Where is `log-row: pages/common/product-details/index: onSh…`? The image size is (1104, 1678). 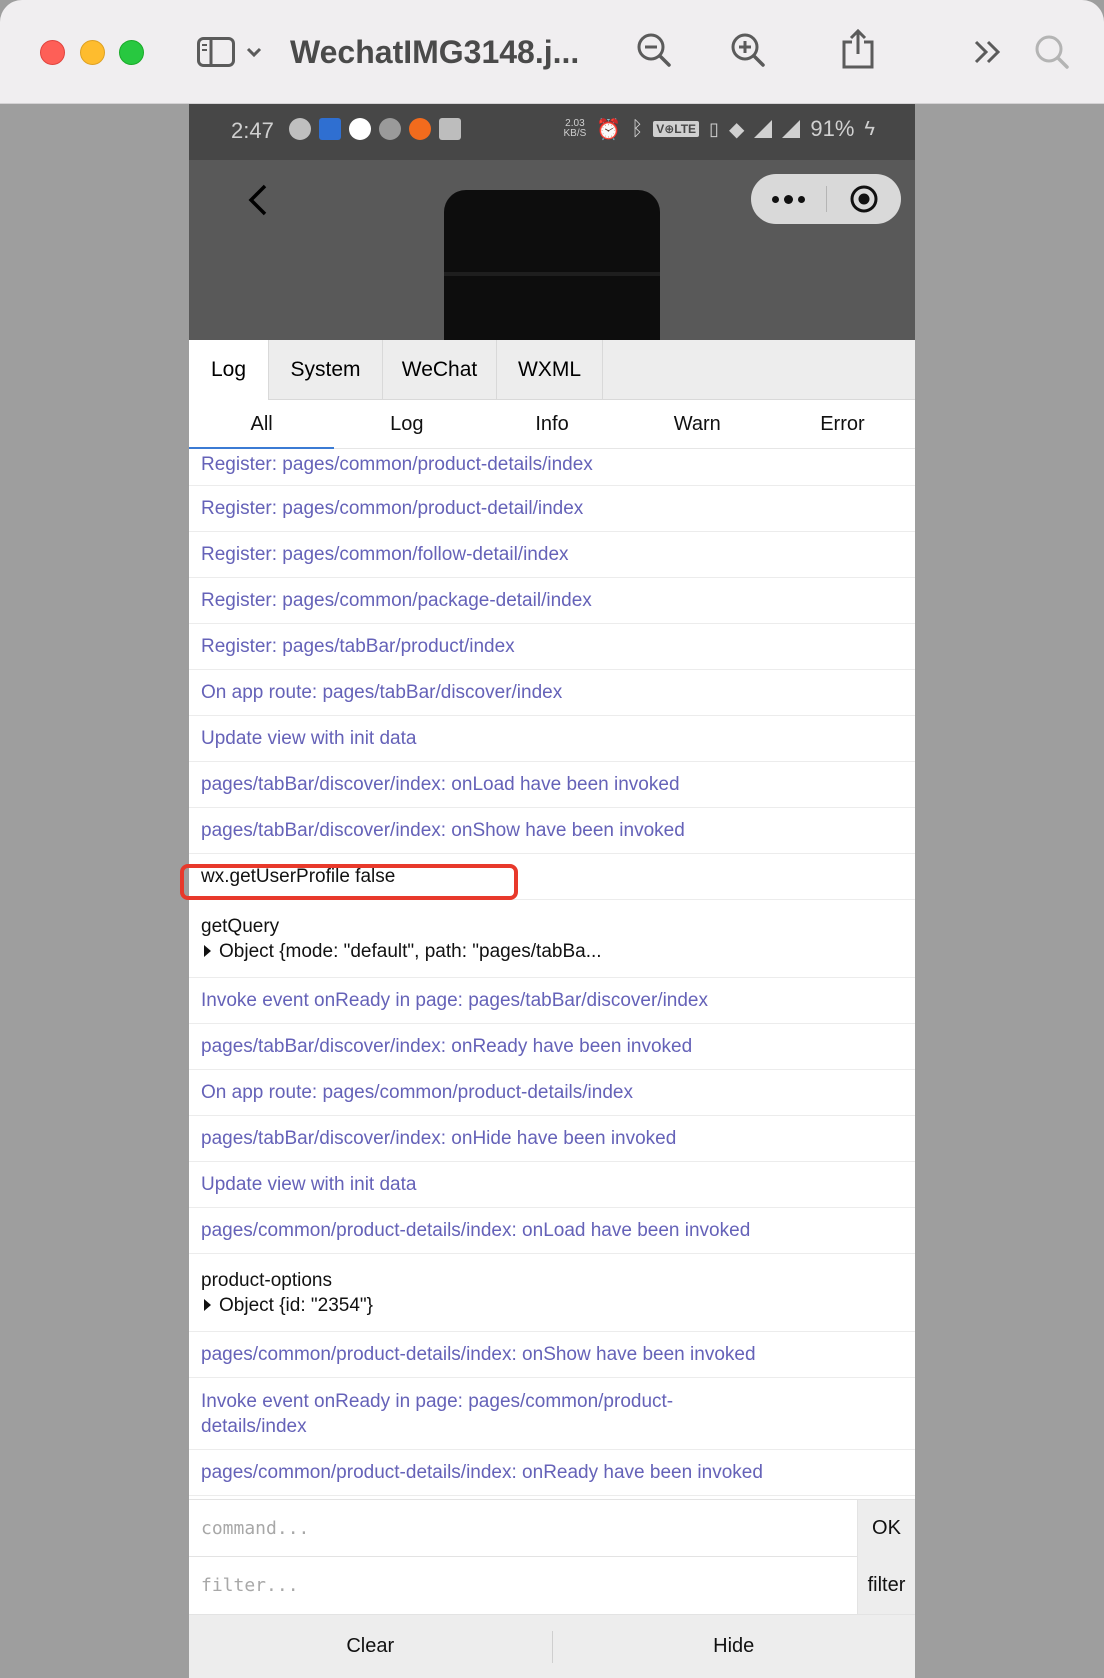
log-row: pages/common/product-details/index: onSh… is located at coordinates (552, 1355).